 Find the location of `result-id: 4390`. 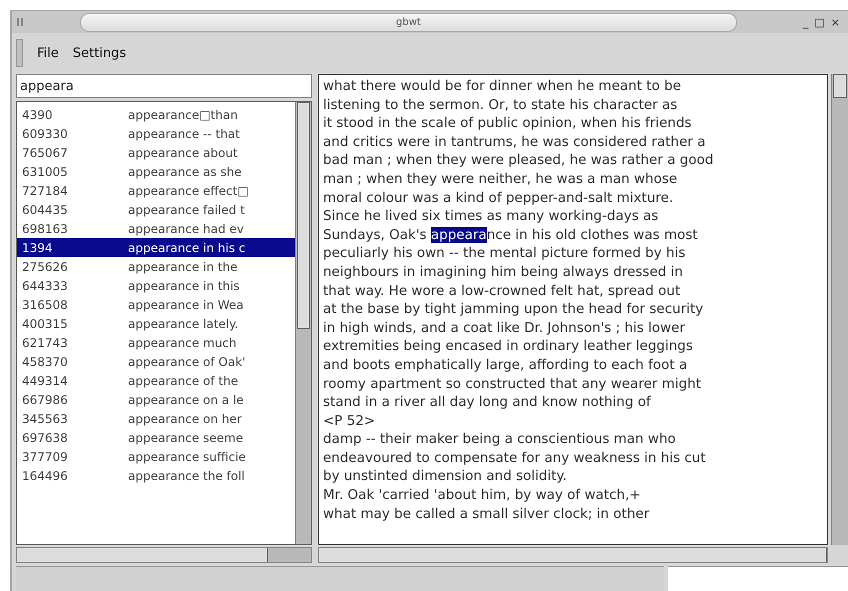

result-id: 4390 is located at coordinates (37, 115).